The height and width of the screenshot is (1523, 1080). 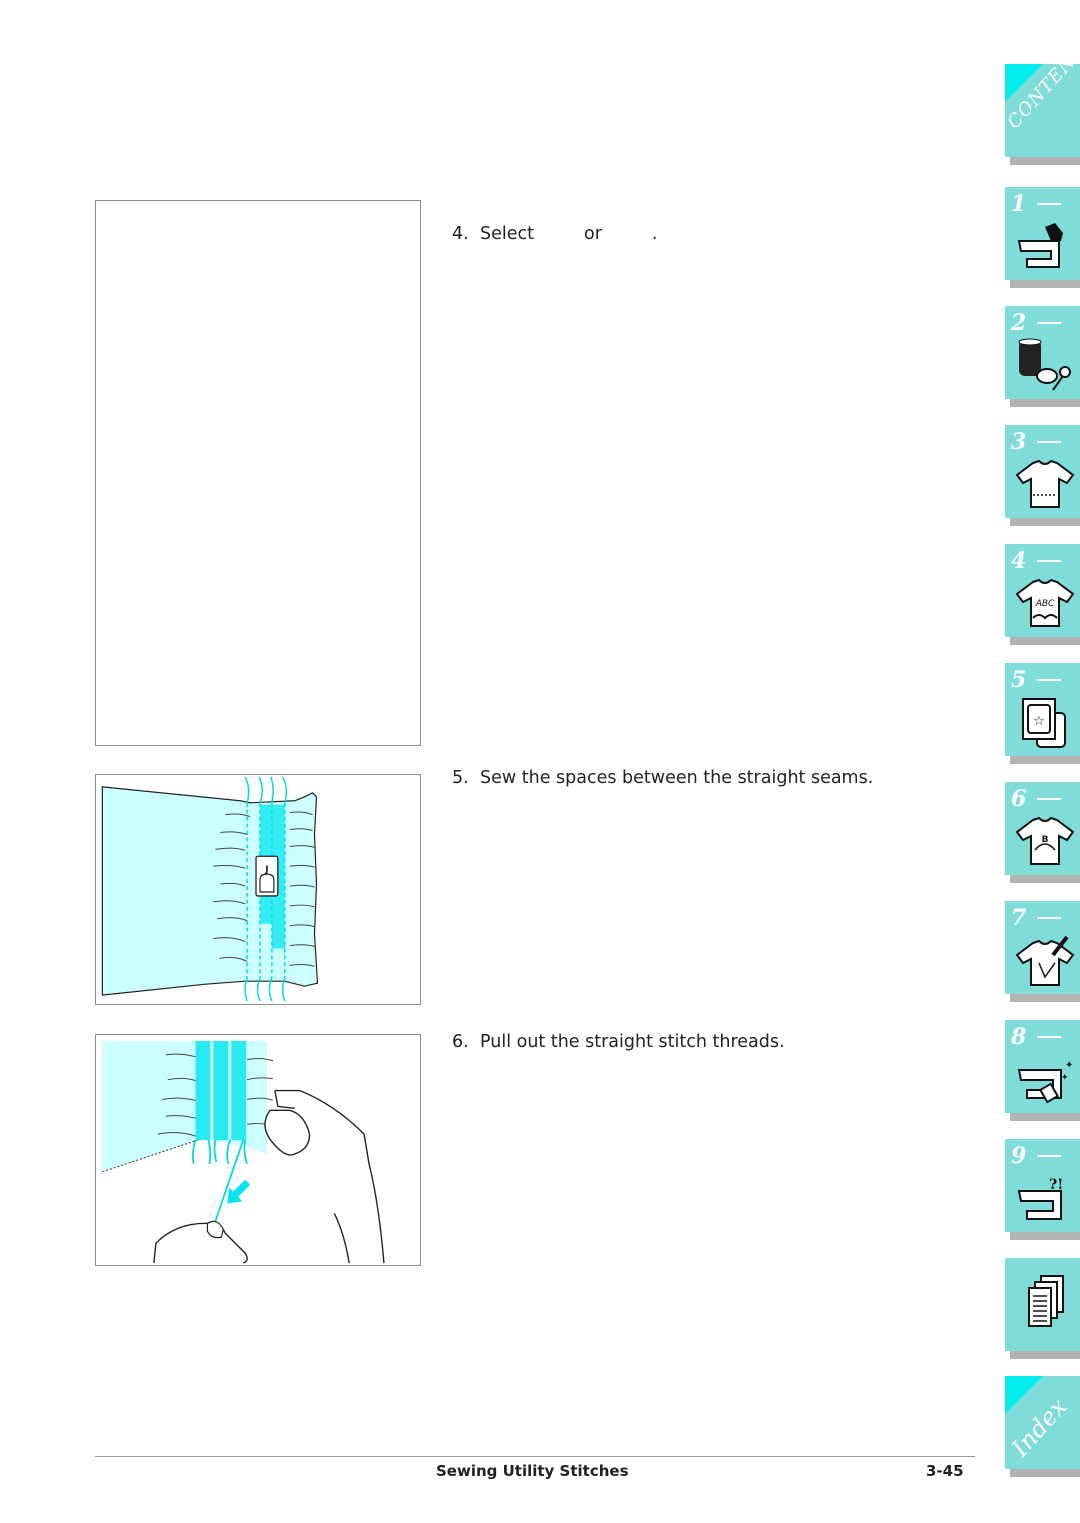 What do you see at coordinates (1019, 799) in the screenshot?
I see `chapter-number: 6` at bounding box center [1019, 799].